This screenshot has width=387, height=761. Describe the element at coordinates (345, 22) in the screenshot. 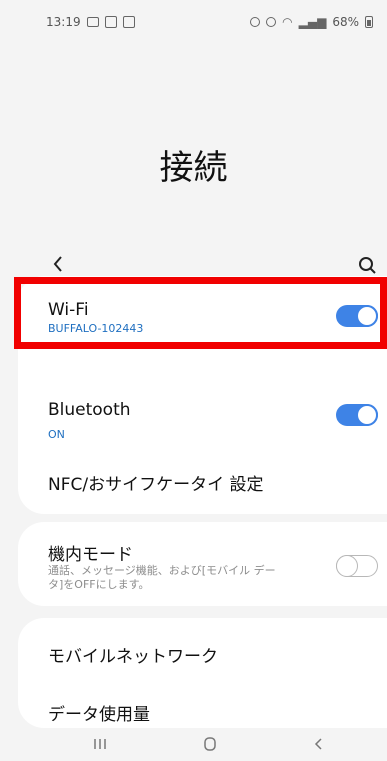

I see `battery-percent: 68%` at that location.